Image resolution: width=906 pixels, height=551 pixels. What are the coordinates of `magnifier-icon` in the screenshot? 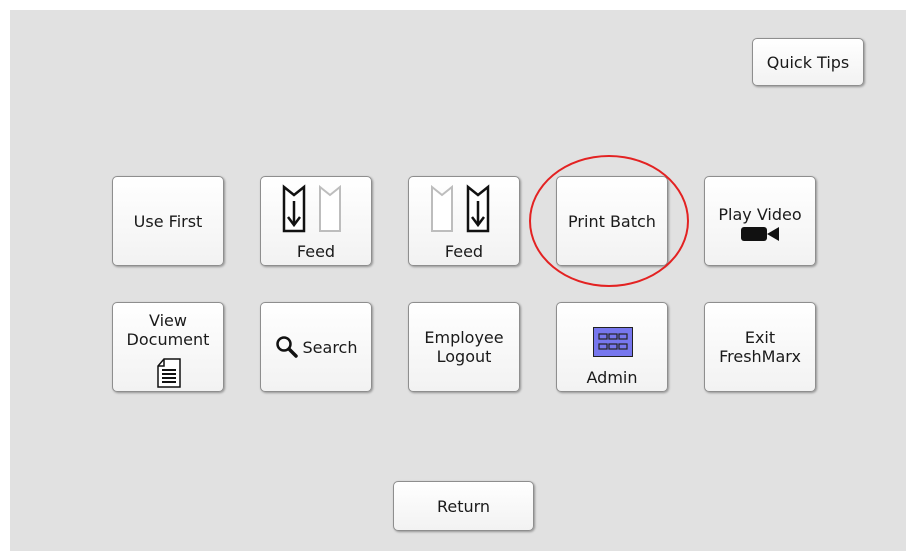 It's located at (286, 347).